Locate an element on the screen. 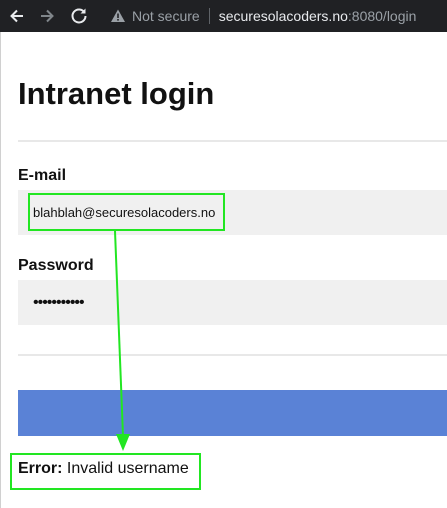 This screenshot has height=508, width=447. page-title: Intranet login is located at coordinates (116, 93).